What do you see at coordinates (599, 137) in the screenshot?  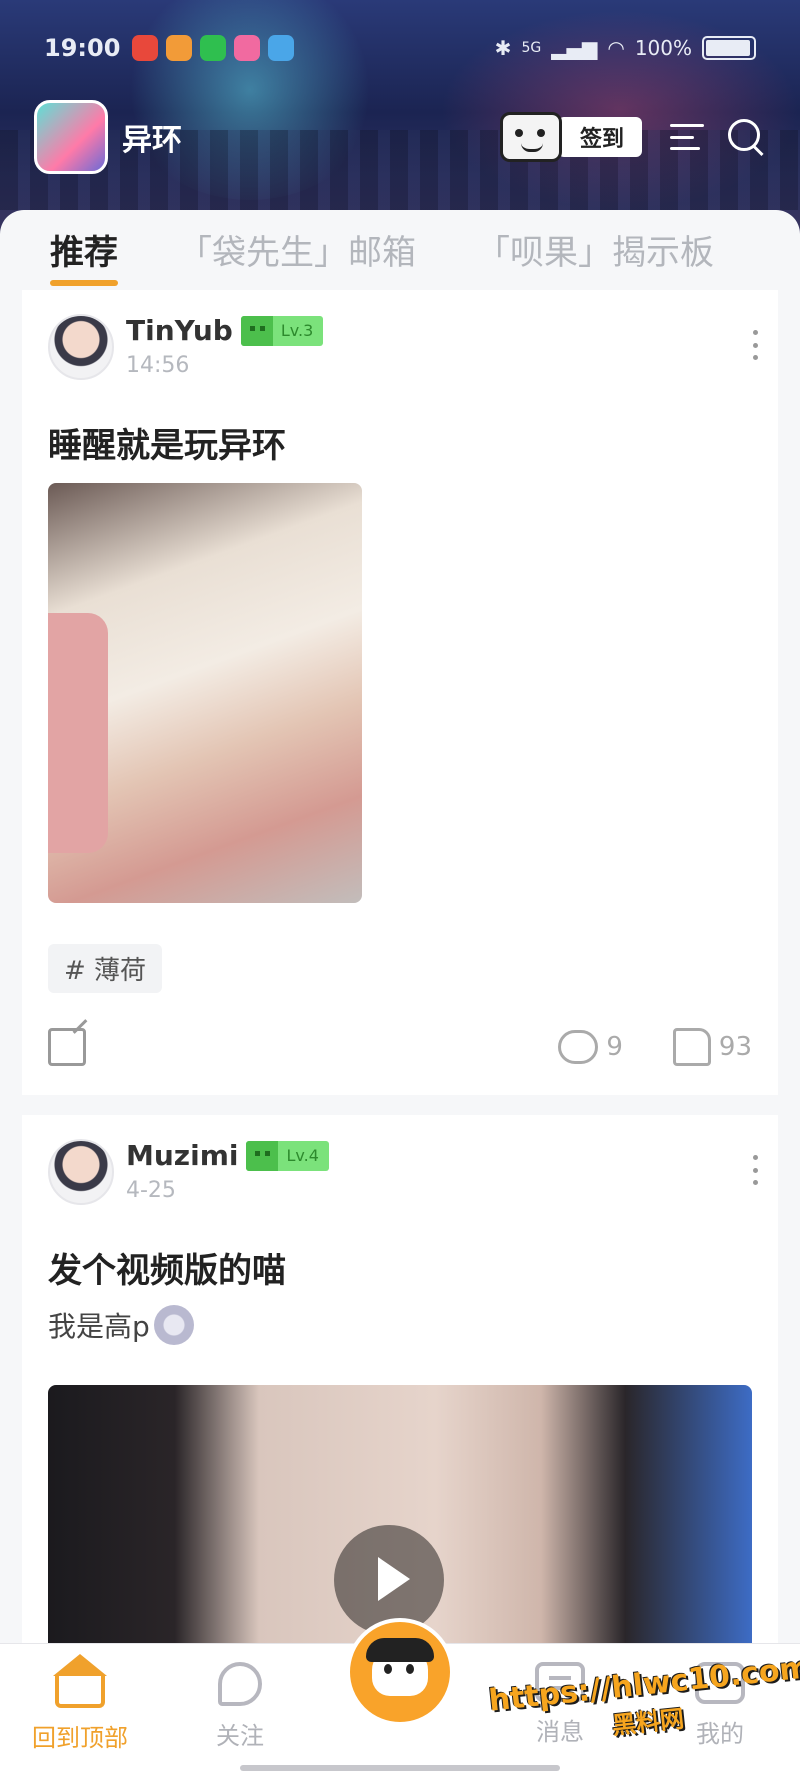 I see `checkin-label: 签到` at bounding box center [599, 137].